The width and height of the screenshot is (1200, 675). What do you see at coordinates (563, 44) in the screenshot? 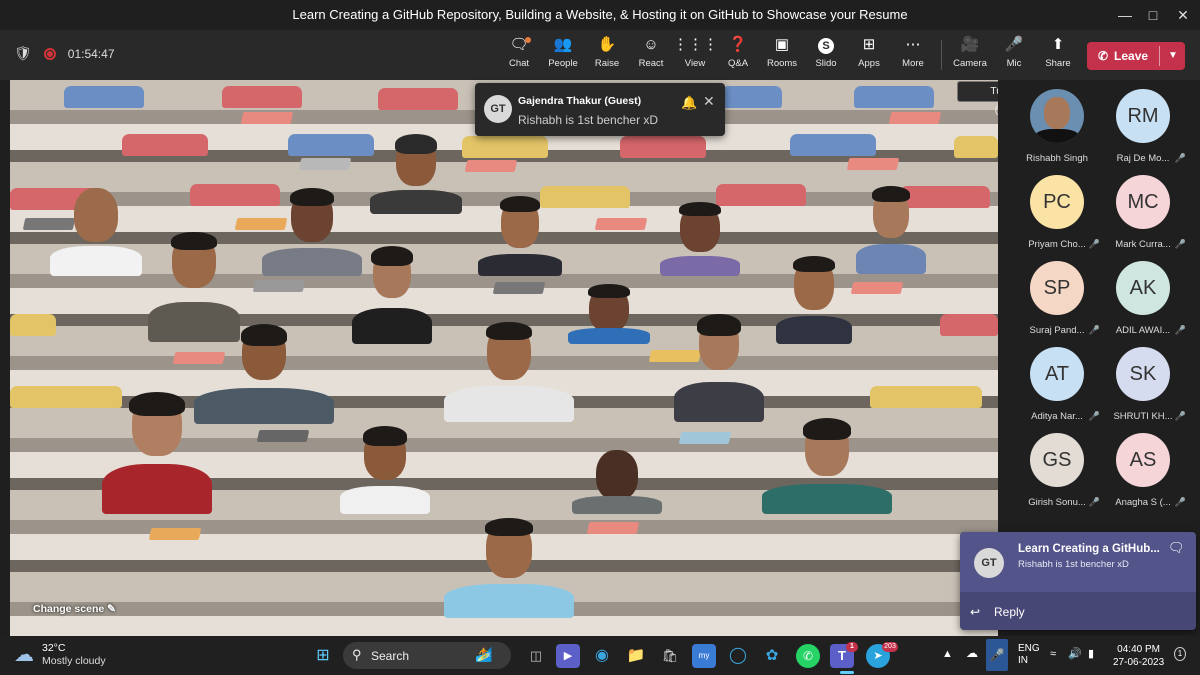
I see `people-icon: 👥` at bounding box center [563, 44].